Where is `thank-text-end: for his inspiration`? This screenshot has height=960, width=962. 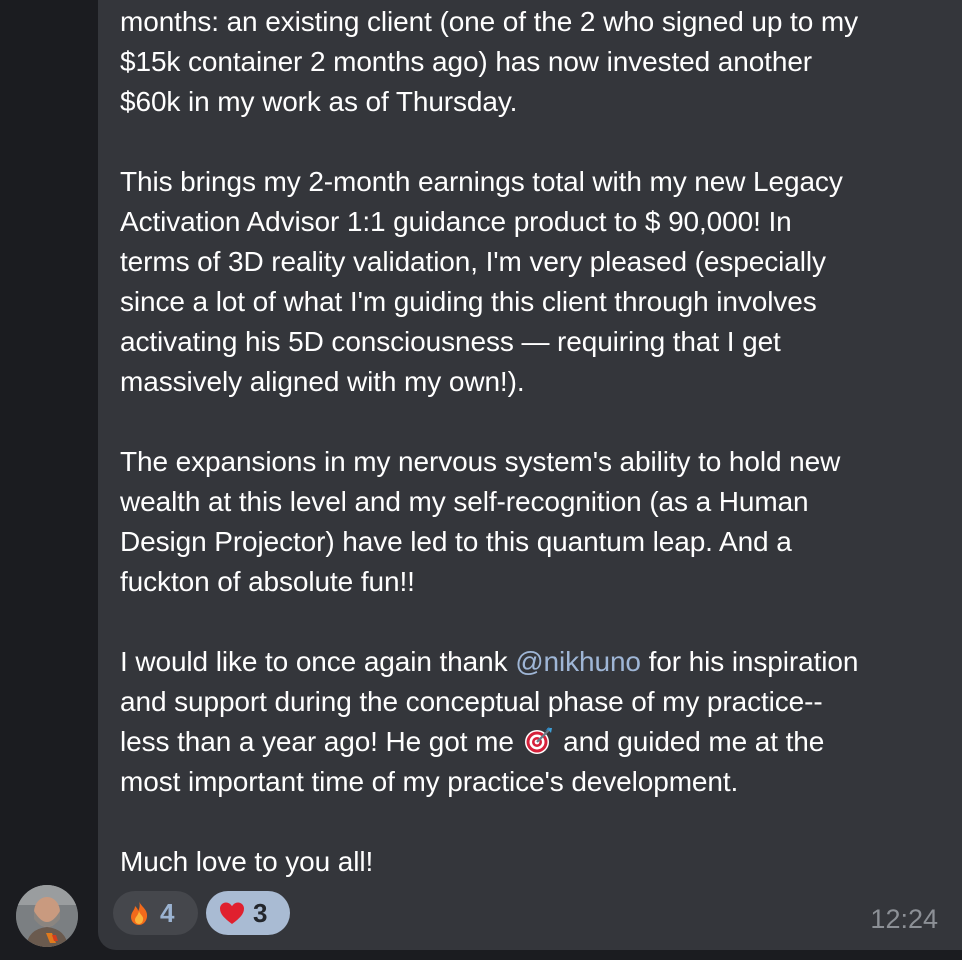 thank-text-end: for his inspiration is located at coordinates (749, 661).